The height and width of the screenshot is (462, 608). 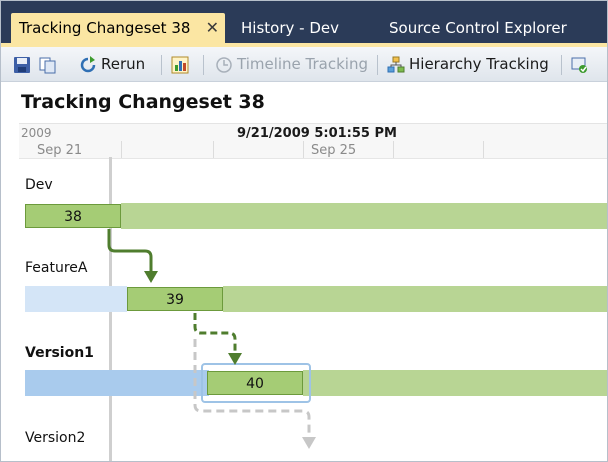 I want to click on pending-merge-arrow-version2, so click(x=252, y=389).